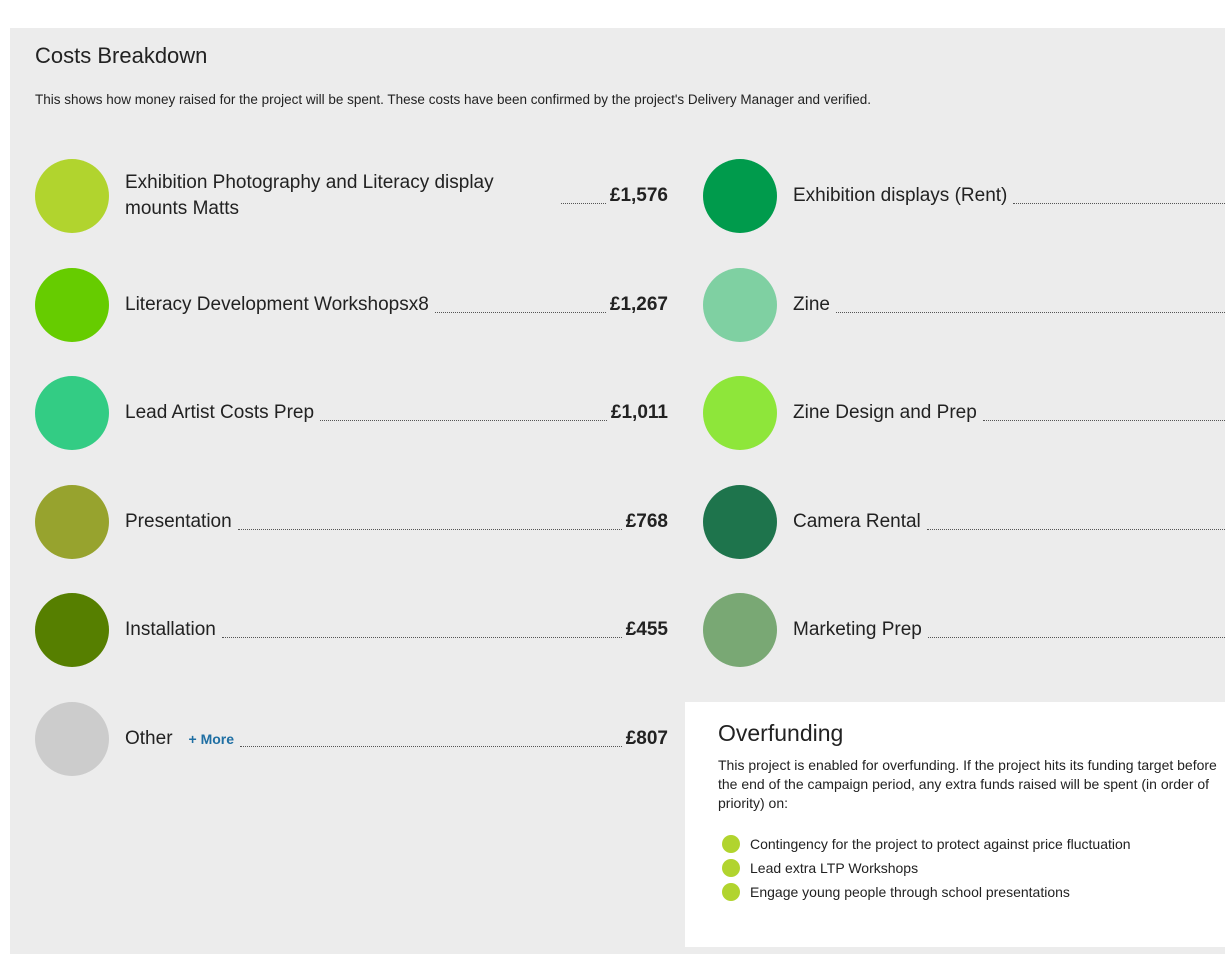  Describe the element at coordinates (964, 306) in the screenshot. I see `cost-item: Zine` at that location.